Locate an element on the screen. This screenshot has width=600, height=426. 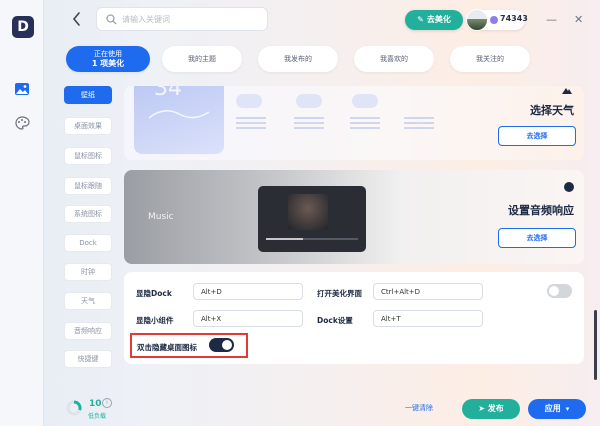
clear-all-link: 一键清除 is located at coordinates (419, 408).